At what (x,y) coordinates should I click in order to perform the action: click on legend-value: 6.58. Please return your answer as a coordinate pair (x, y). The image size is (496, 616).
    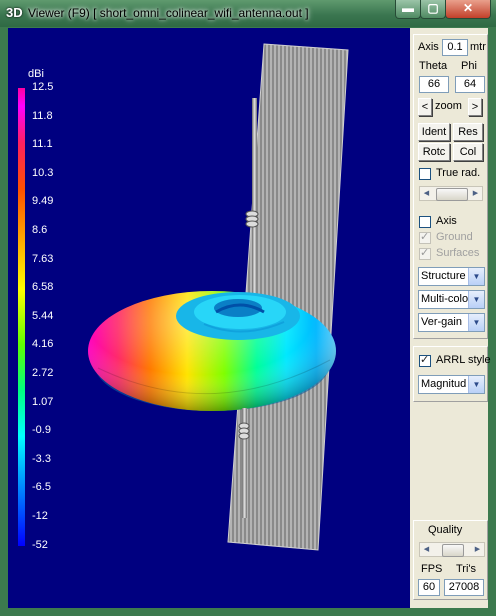
    Looking at the image, I should click on (43, 287).